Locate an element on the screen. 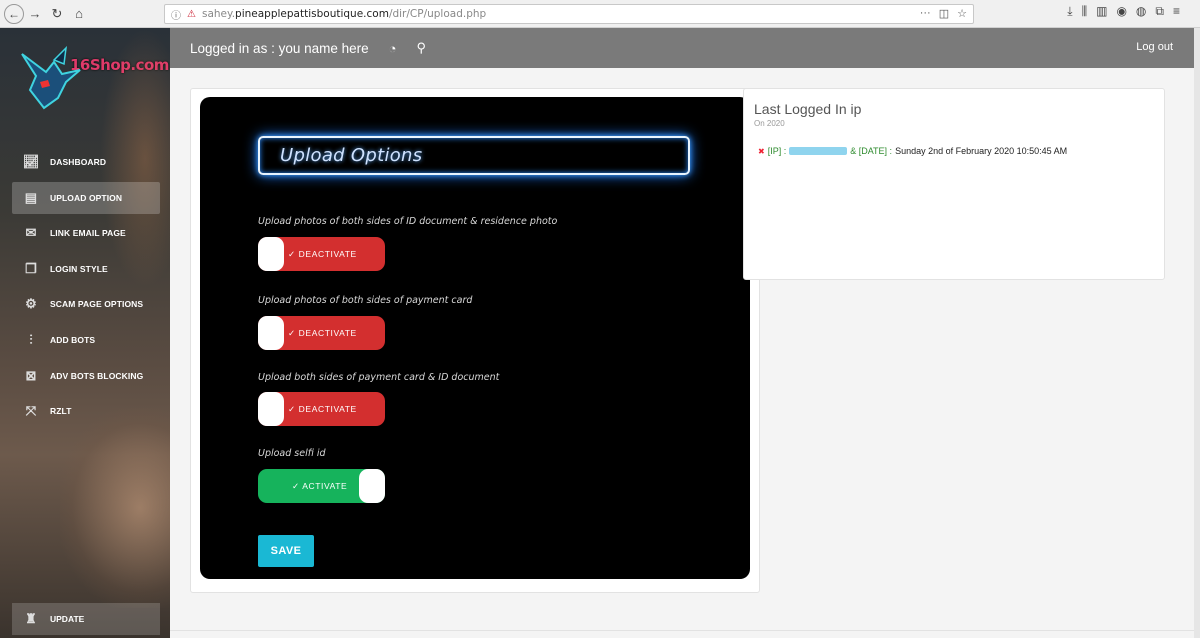 The width and height of the screenshot is (1200, 638). back-icon: ← is located at coordinates (14, 13).